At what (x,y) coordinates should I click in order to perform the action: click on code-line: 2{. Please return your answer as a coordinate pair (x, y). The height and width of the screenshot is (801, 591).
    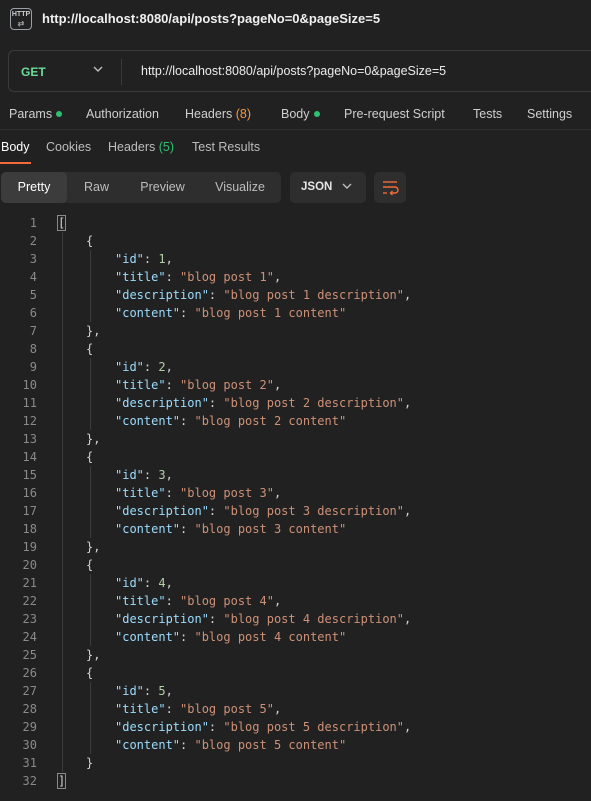
    Looking at the image, I should click on (295, 241).